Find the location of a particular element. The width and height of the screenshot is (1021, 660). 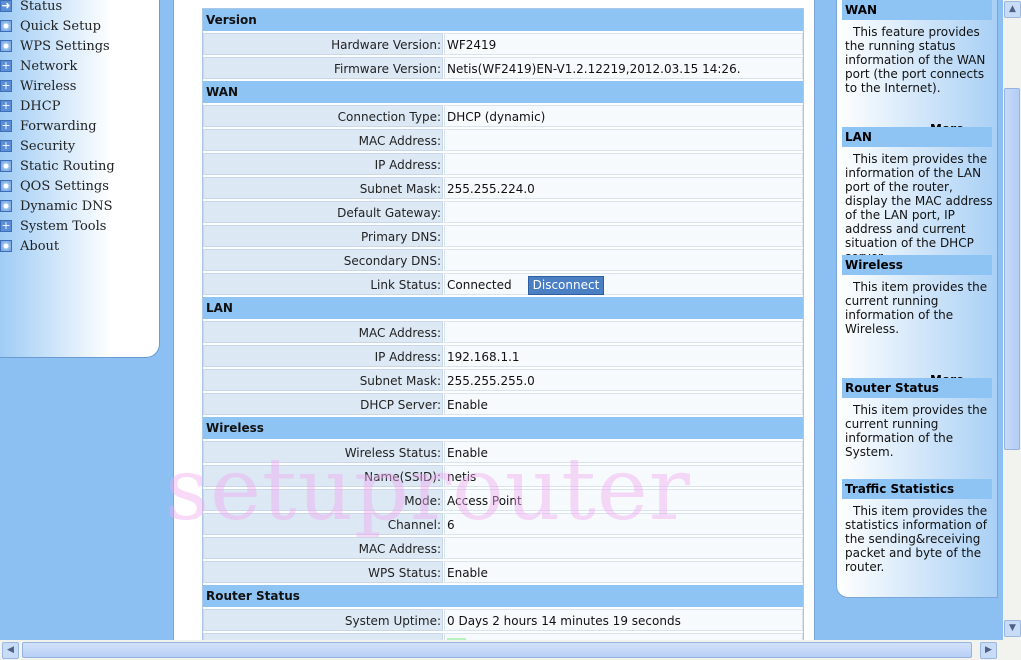

nav-item-dhcp: + DHCP is located at coordinates (30, 106).